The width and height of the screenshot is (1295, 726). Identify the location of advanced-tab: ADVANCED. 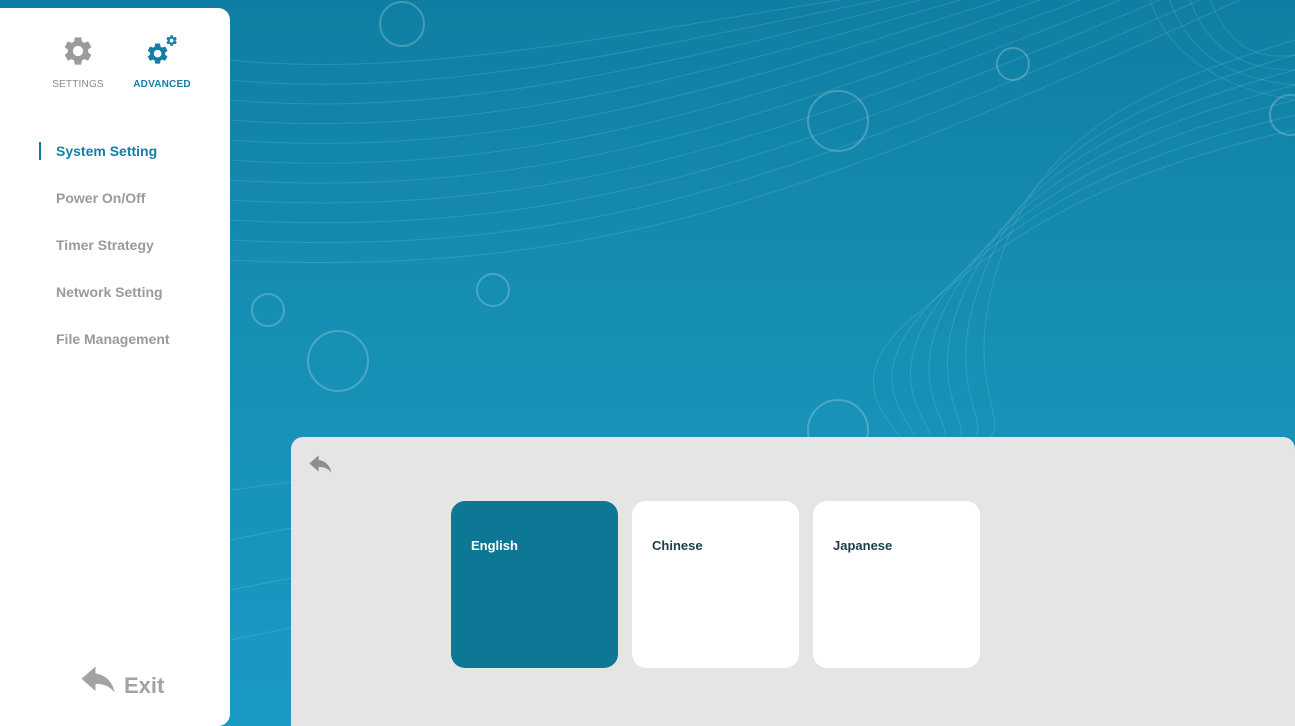
(162, 62).